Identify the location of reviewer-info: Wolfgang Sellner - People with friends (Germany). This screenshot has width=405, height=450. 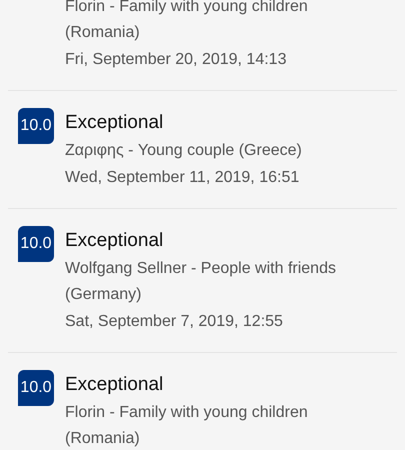
(201, 282).